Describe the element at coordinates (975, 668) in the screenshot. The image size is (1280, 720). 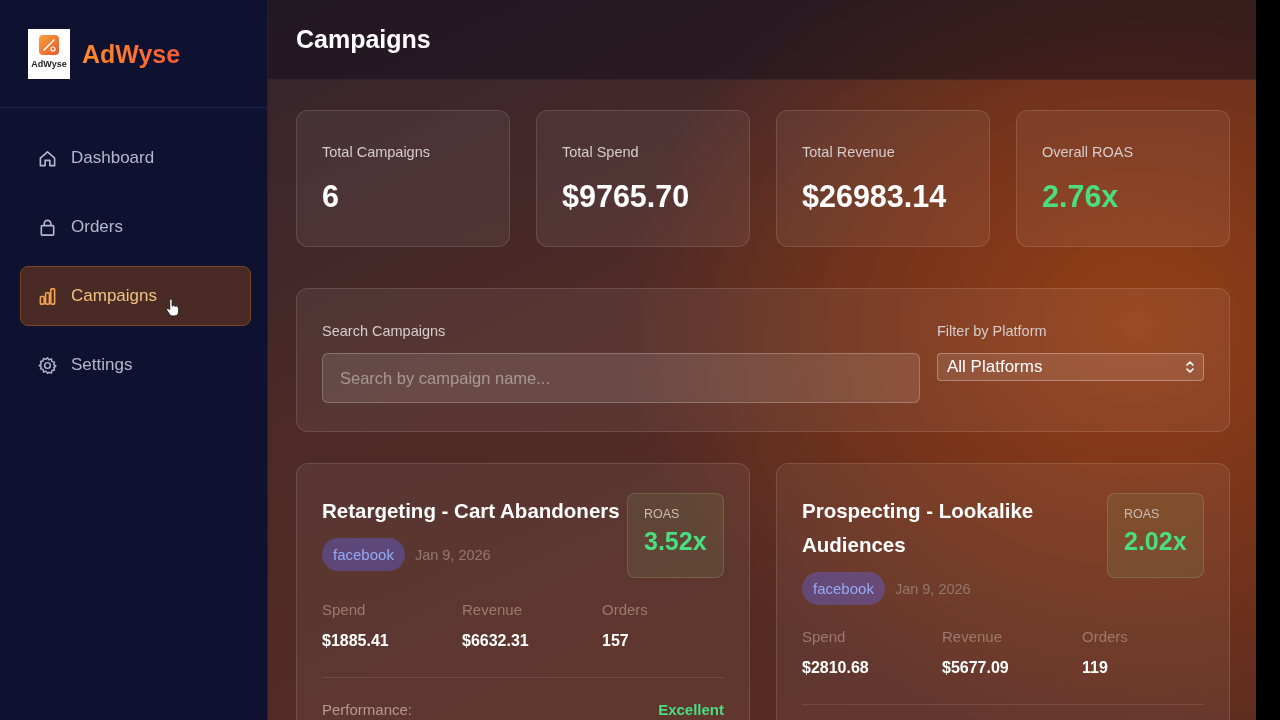
I see `metric-value: $5677.09` at that location.